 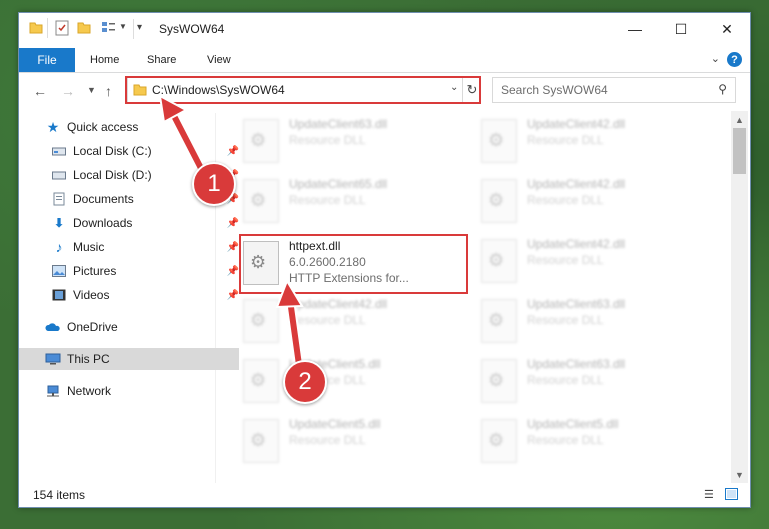 I want to click on nav-item-quick-access: ★ Quick access, so click(x=129, y=127).